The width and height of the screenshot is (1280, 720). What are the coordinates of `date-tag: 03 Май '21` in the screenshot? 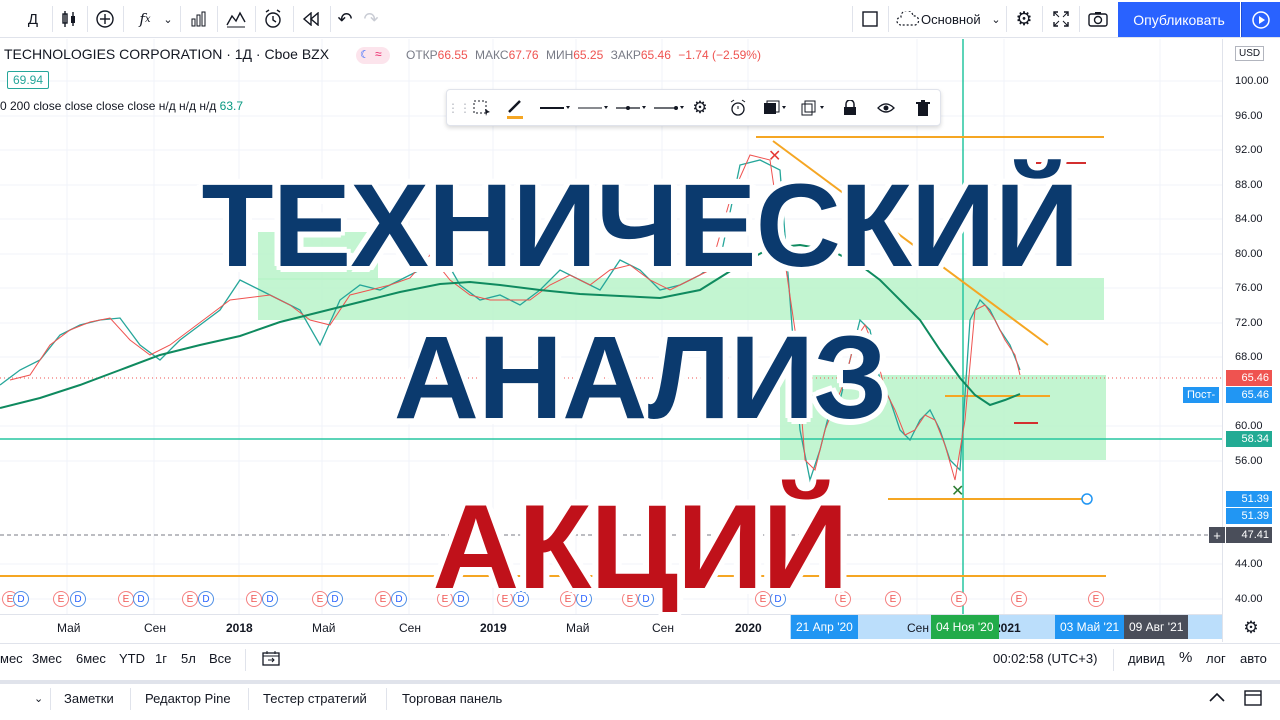 It's located at (1090, 627).